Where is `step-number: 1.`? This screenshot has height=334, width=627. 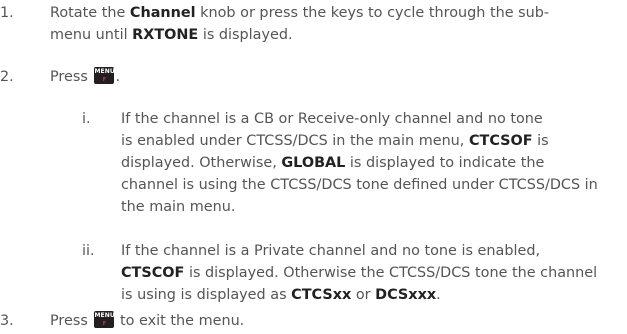 step-number: 1. is located at coordinates (7, 13).